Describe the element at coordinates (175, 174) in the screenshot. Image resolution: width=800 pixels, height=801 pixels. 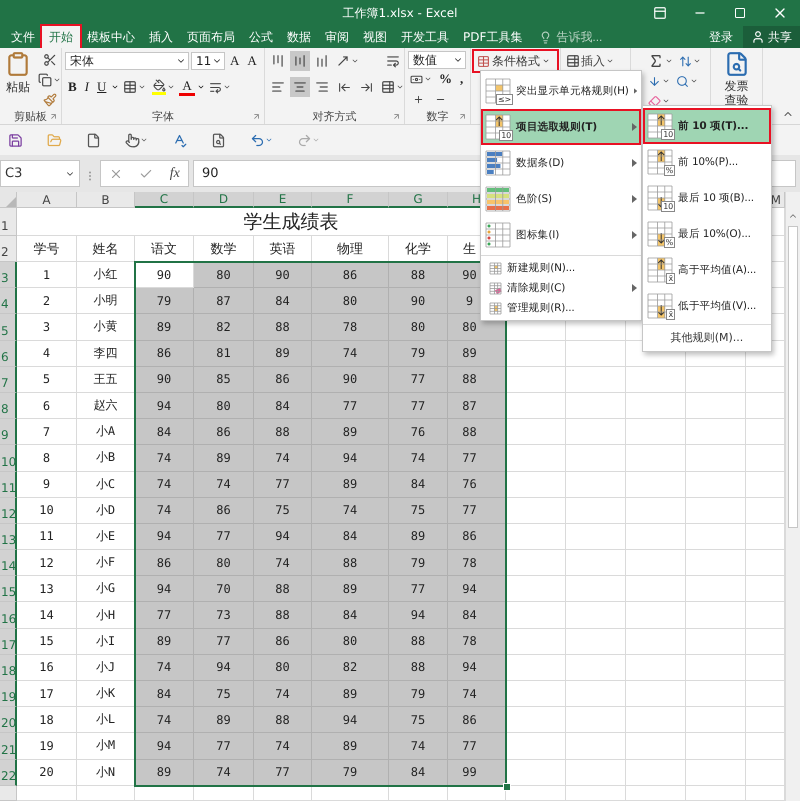
I see `insert-function-button: fx` at that location.